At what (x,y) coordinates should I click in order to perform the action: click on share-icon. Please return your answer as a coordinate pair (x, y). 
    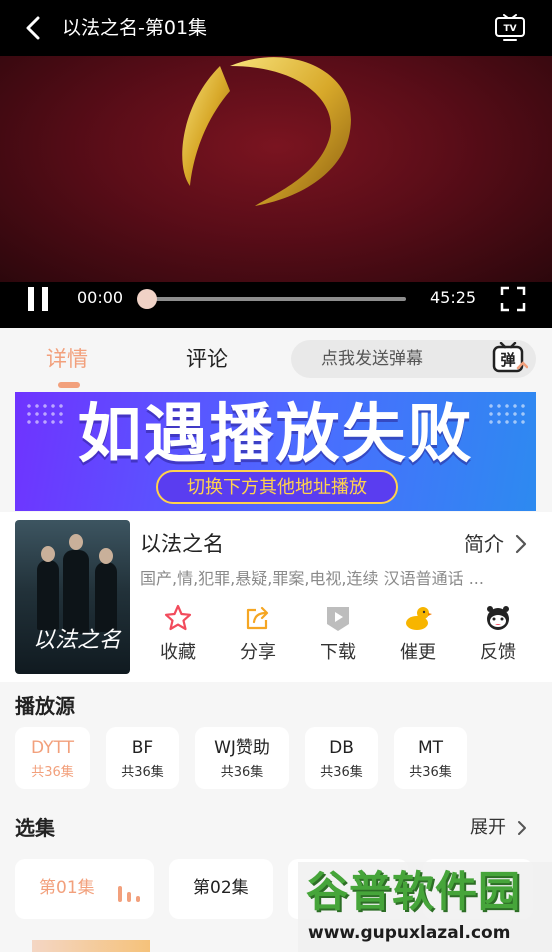
    Looking at the image, I should click on (257, 618).